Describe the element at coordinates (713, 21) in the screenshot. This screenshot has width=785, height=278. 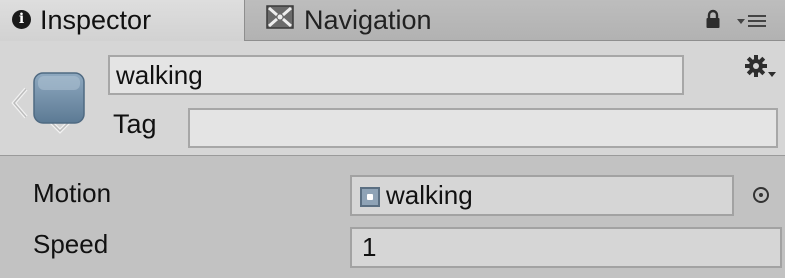
I see `lock-icon` at that location.